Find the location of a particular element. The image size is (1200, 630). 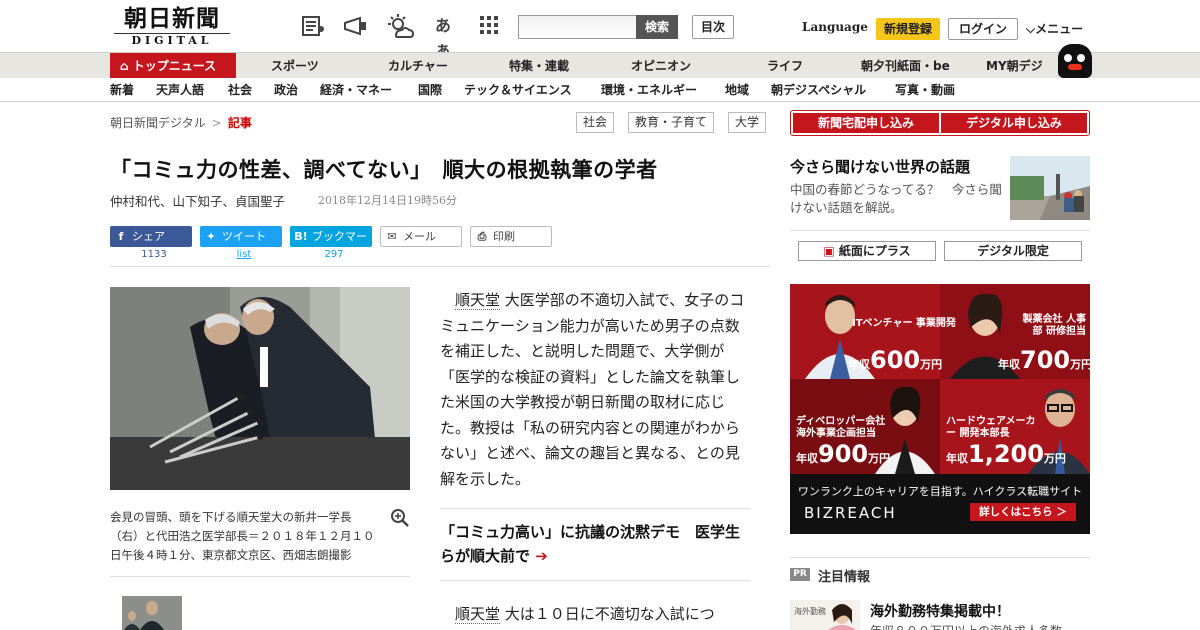

facebook-share-button: f シェア is located at coordinates (151, 236).